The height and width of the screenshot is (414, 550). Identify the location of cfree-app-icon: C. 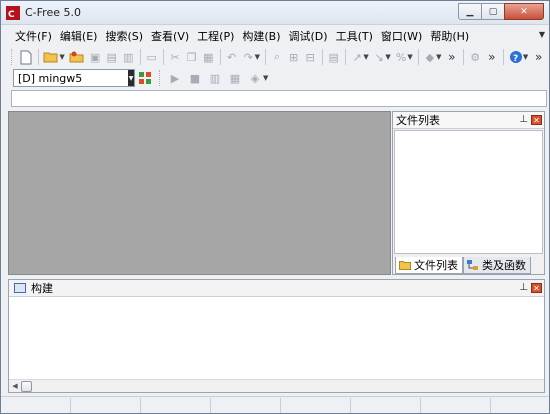
(13, 13).